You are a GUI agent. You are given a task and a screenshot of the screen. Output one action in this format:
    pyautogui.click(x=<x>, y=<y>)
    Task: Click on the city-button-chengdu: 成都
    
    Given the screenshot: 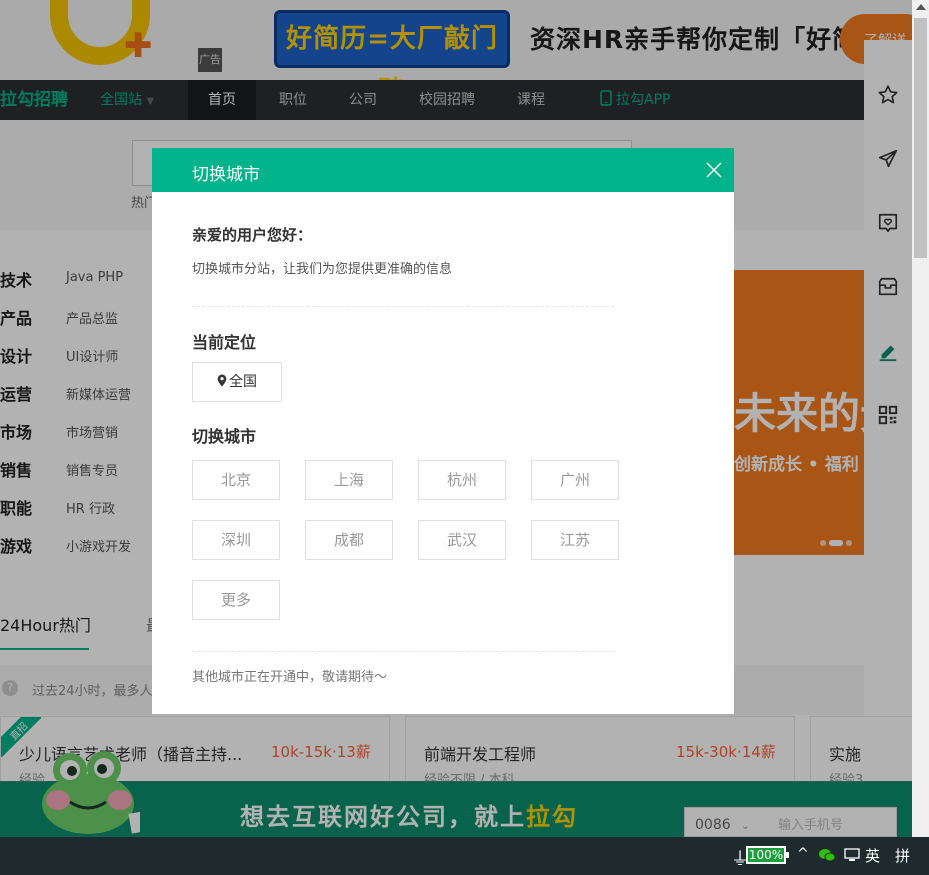 What is the action you would take?
    pyautogui.click(x=349, y=540)
    